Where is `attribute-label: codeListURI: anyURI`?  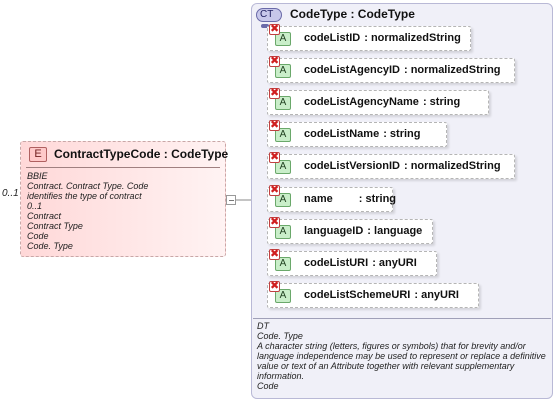
attribute-label: codeListURI: anyURI is located at coordinates (360, 263).